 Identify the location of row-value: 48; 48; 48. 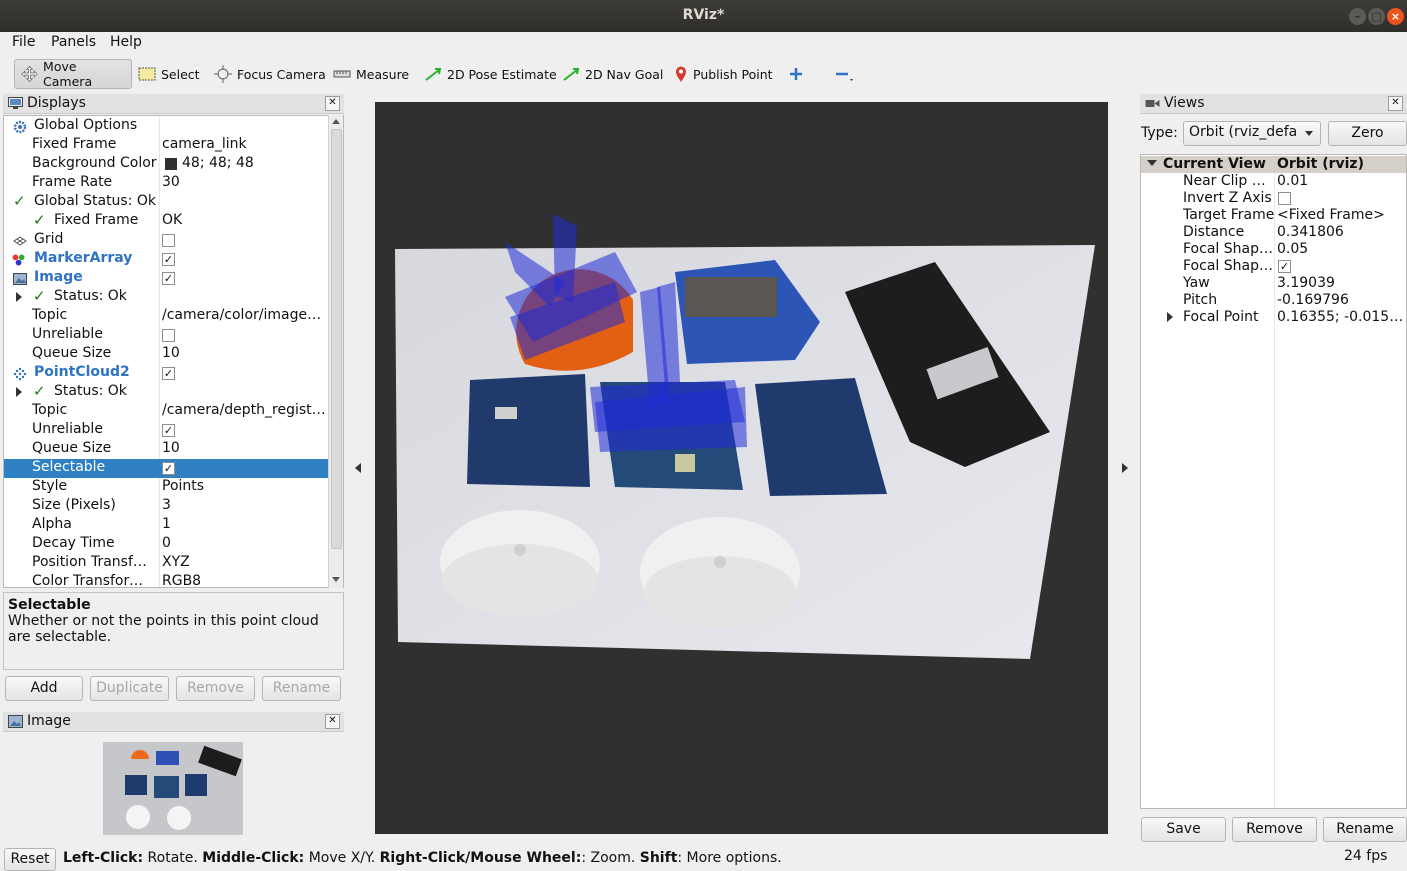
(245, 163).